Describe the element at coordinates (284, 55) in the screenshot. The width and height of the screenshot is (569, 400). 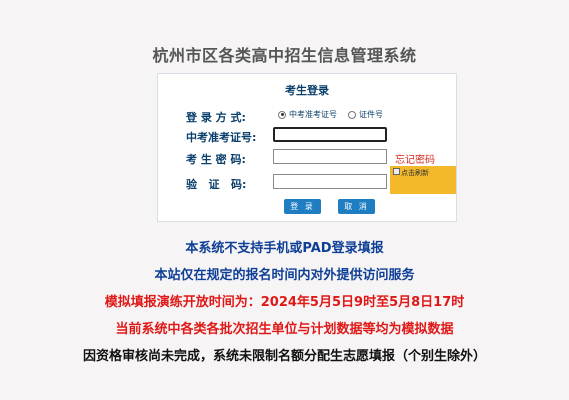
I see `site-title: 杭州市区各类高中招生信息管理系统` at that location.